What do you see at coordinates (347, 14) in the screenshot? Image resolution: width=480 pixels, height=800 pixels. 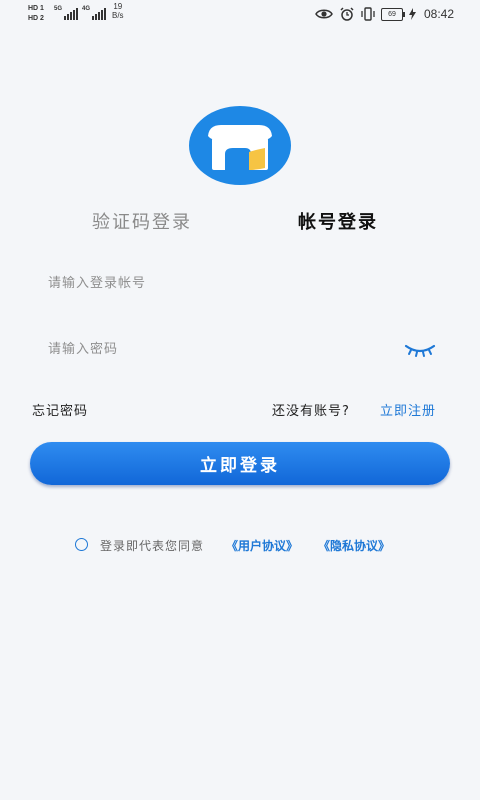 I see `alarm-icon` at bounding box center [347, 14].